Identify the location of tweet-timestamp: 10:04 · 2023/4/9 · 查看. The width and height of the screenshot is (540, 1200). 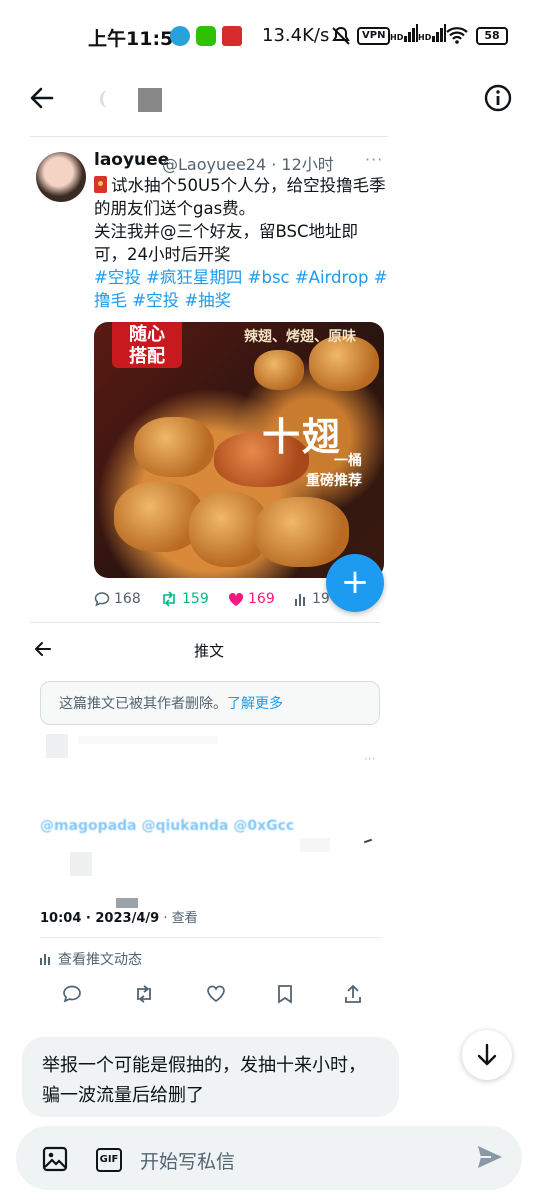
(119, 918).